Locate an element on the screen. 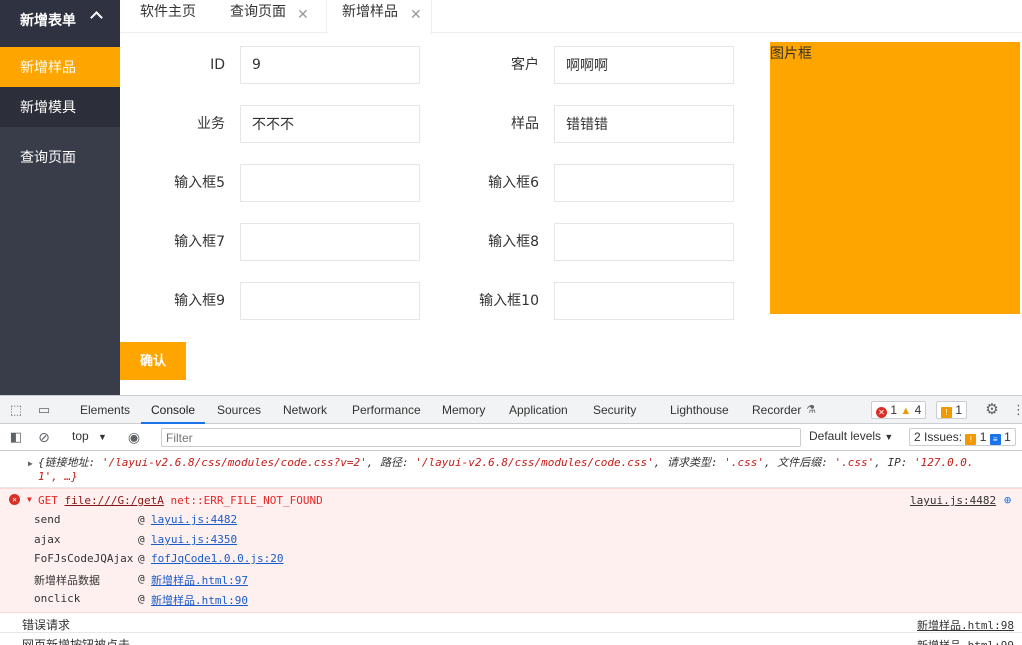 Image resolution: width=1022 pixels, height=645 pixels. issues-button: 2 Issues: ! 1 ≡ 1 is located at coordinates (962, 437).